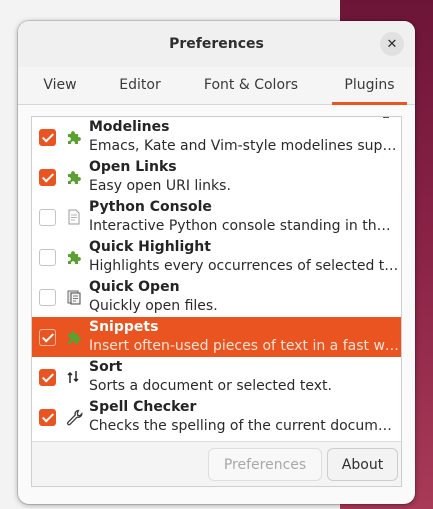 The image size is (433, 509). What do you see at coordinates (362, 464) in the screenshot?
I see `about-button: About` at bounding box center [362, 464].